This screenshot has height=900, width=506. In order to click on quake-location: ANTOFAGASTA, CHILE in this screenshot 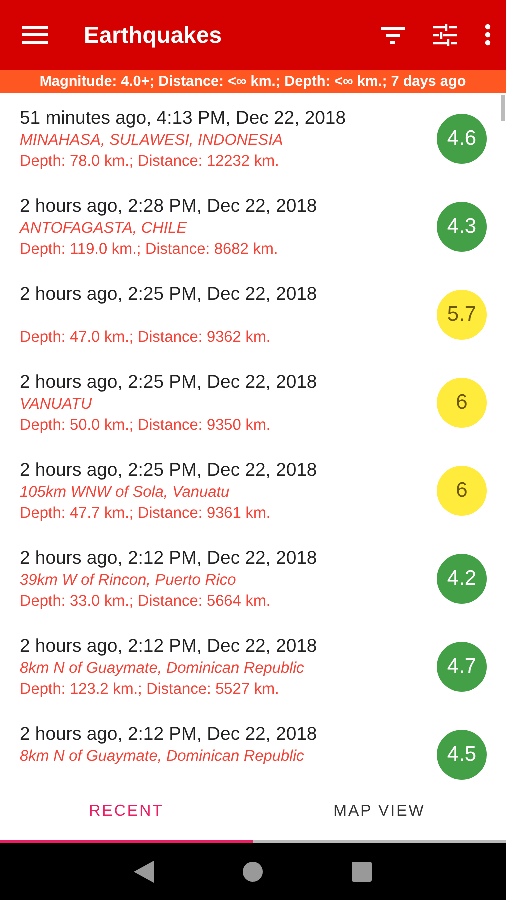, I will do `click(104, 229)`.